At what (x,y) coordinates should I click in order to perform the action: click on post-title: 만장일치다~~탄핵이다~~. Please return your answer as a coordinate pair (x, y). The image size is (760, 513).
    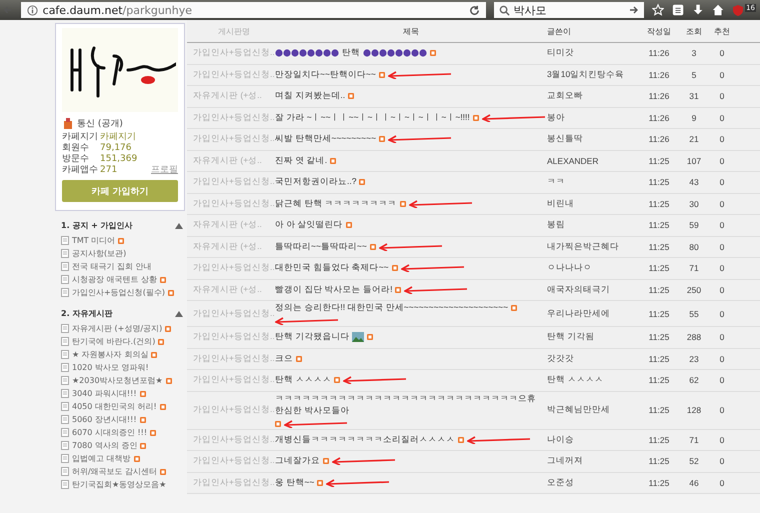
    Looking at the image, I should click on (325, 74).